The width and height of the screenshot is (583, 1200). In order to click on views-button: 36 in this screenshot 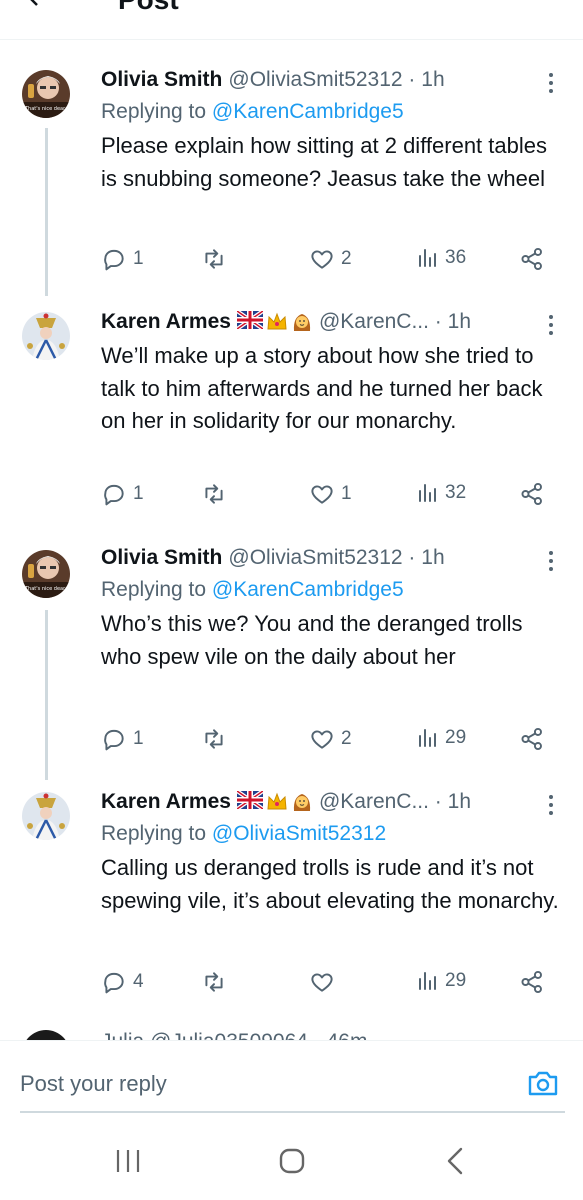, I will do `click(440, 258)`.